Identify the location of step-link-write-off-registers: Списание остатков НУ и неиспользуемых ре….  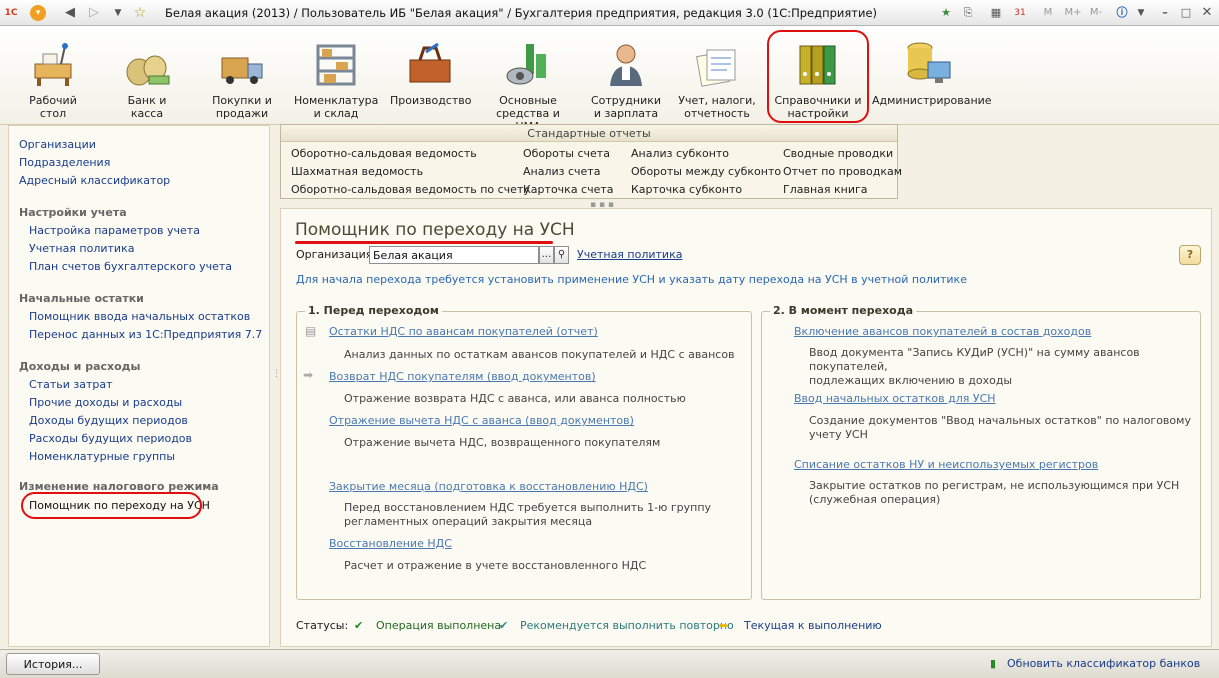
(946, 464).